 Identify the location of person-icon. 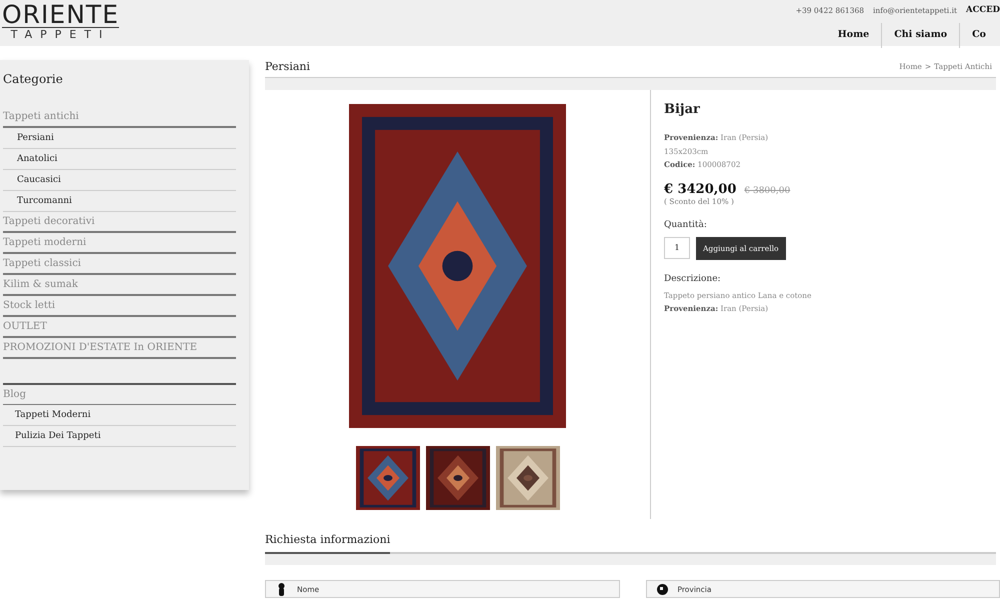
(281, 589).